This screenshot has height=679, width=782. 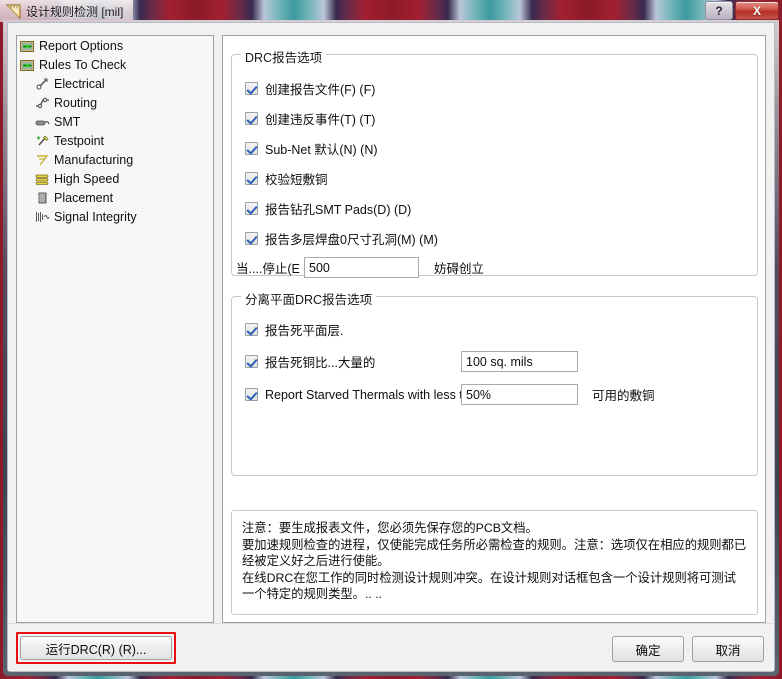 I want to click on sidebar-item-manufacturing: Manufacturing, so click(x=115, y=159).